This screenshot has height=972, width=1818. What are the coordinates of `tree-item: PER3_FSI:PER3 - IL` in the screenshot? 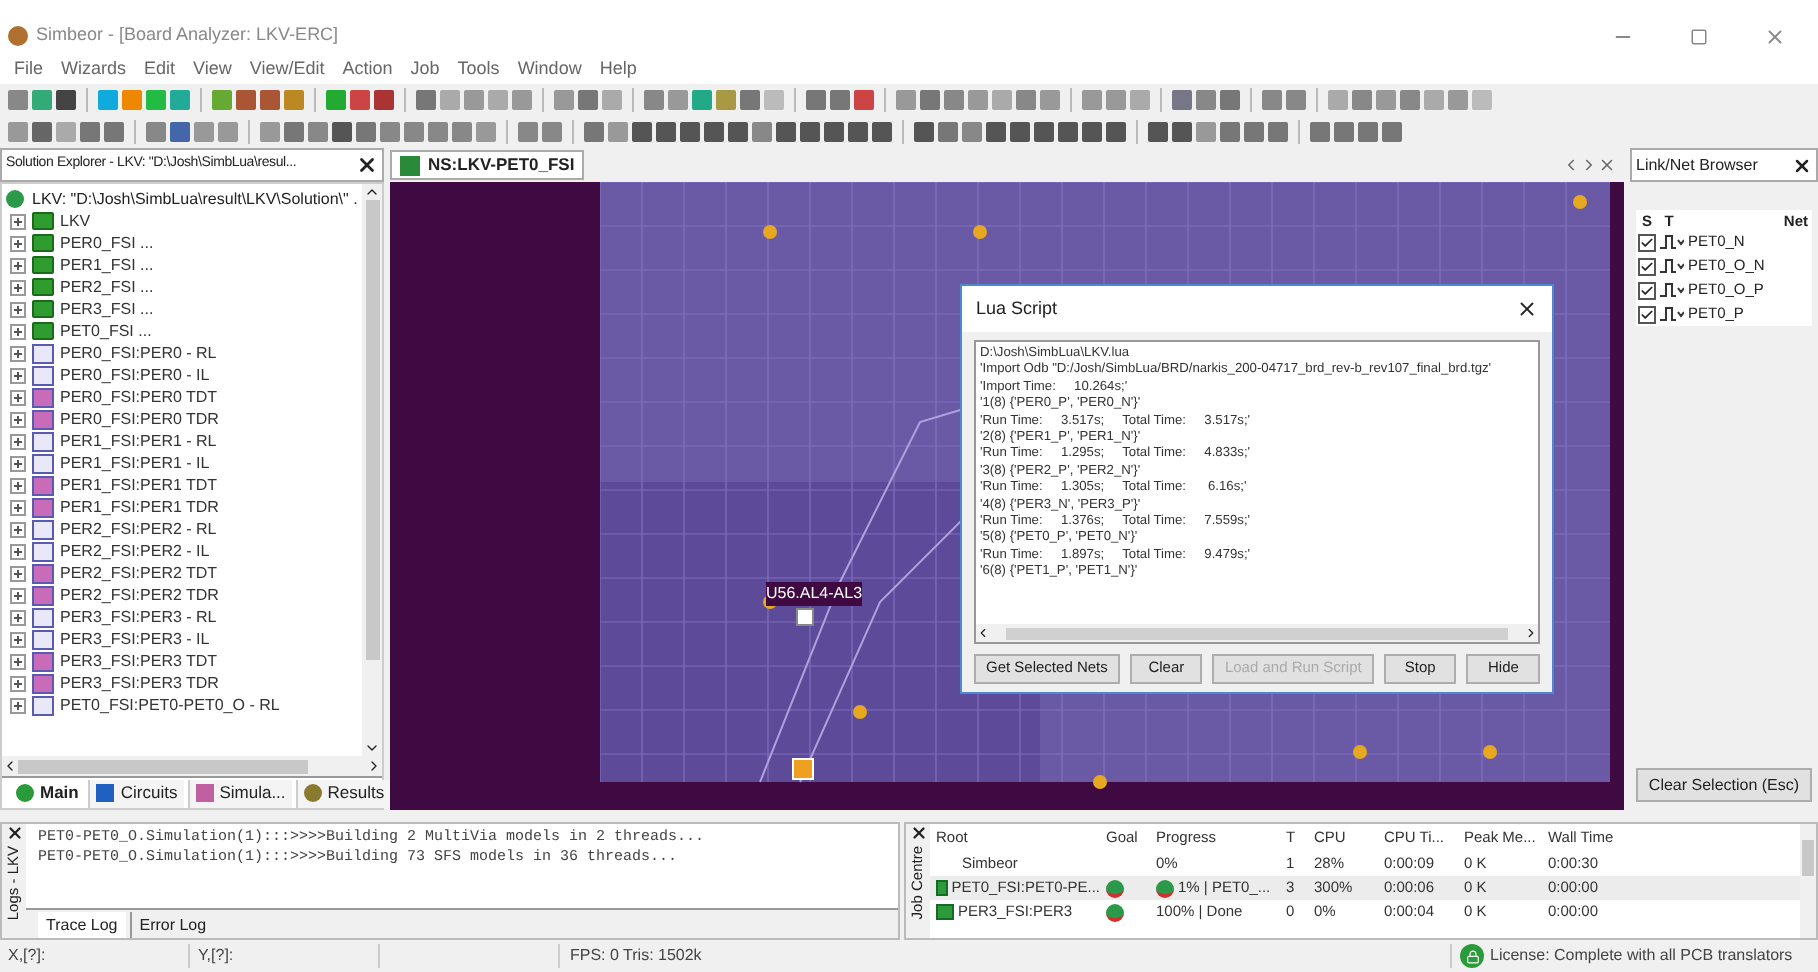 It's located at (135, 639).